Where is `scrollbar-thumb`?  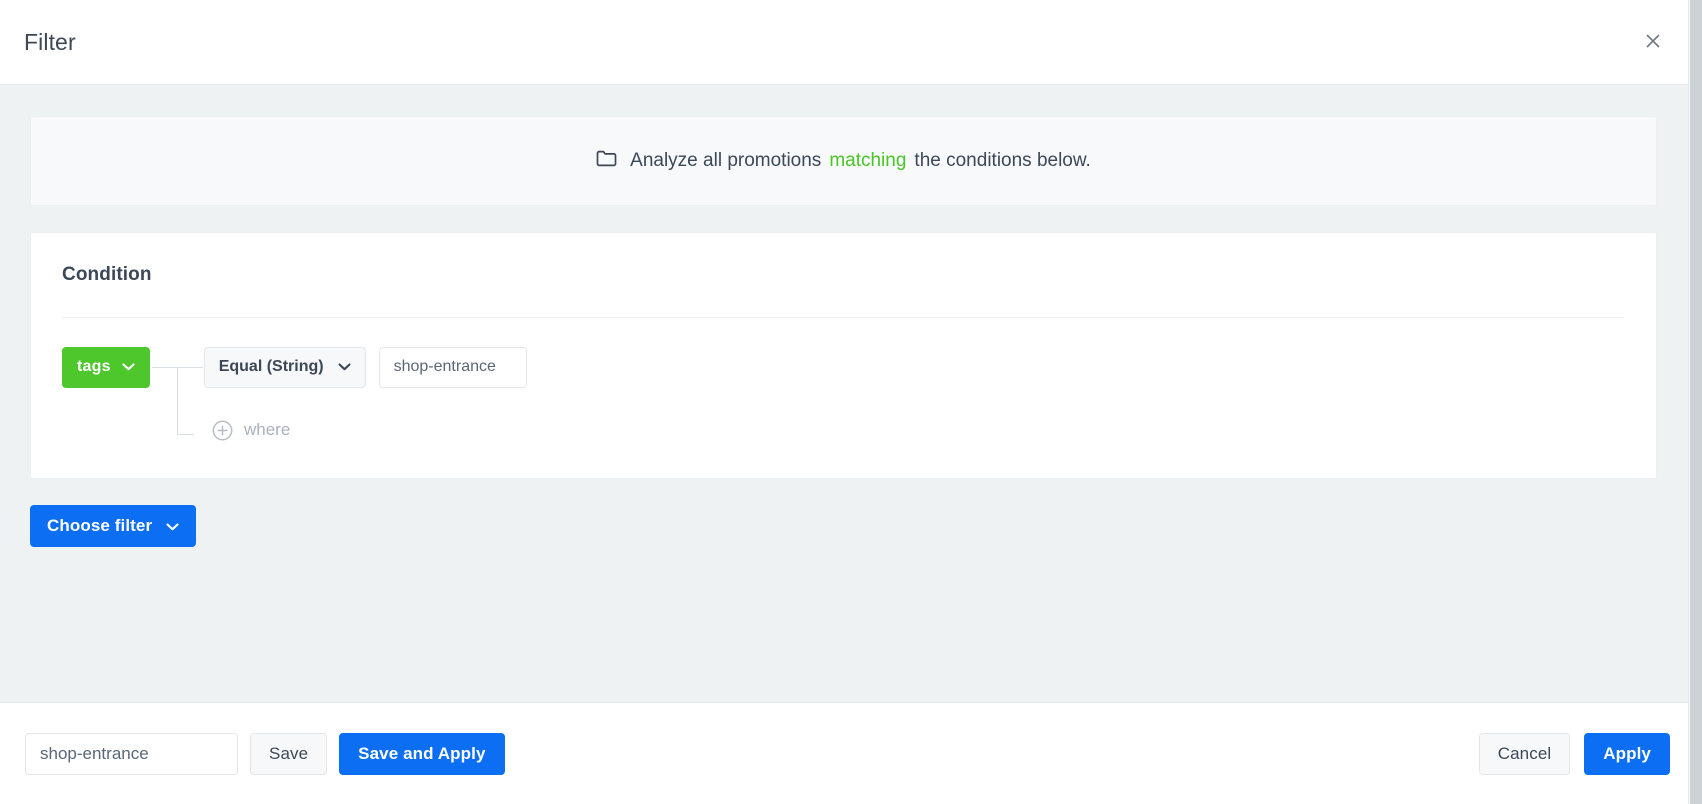 scrollbar-thumb is located at coordinates (1696, 402).